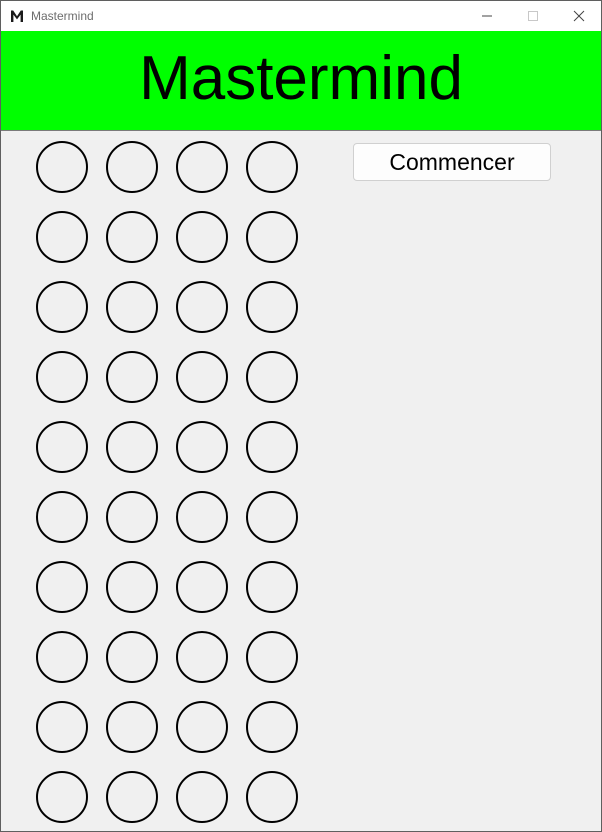 The image size is (602, 832). What do you see at coordinates (452, 162) in the screenshot?
I see `start-button: Commencer` at bounding box center [452, 162].